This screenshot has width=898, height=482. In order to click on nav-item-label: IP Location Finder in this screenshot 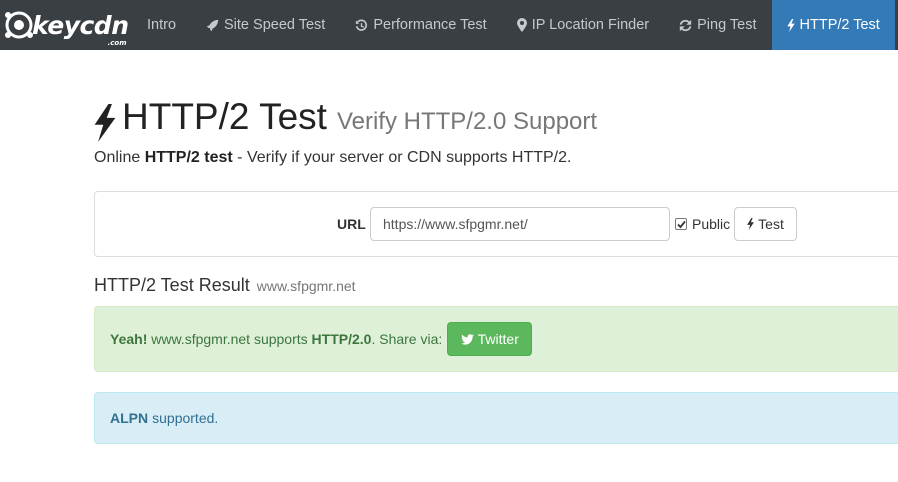, I will do `click(590, 25)`.